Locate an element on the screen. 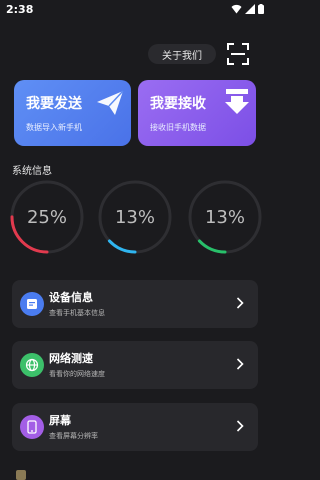 This screenshot has height=480, width=320. about-us-label: 关于我们 is located at coordinates (182, 56).